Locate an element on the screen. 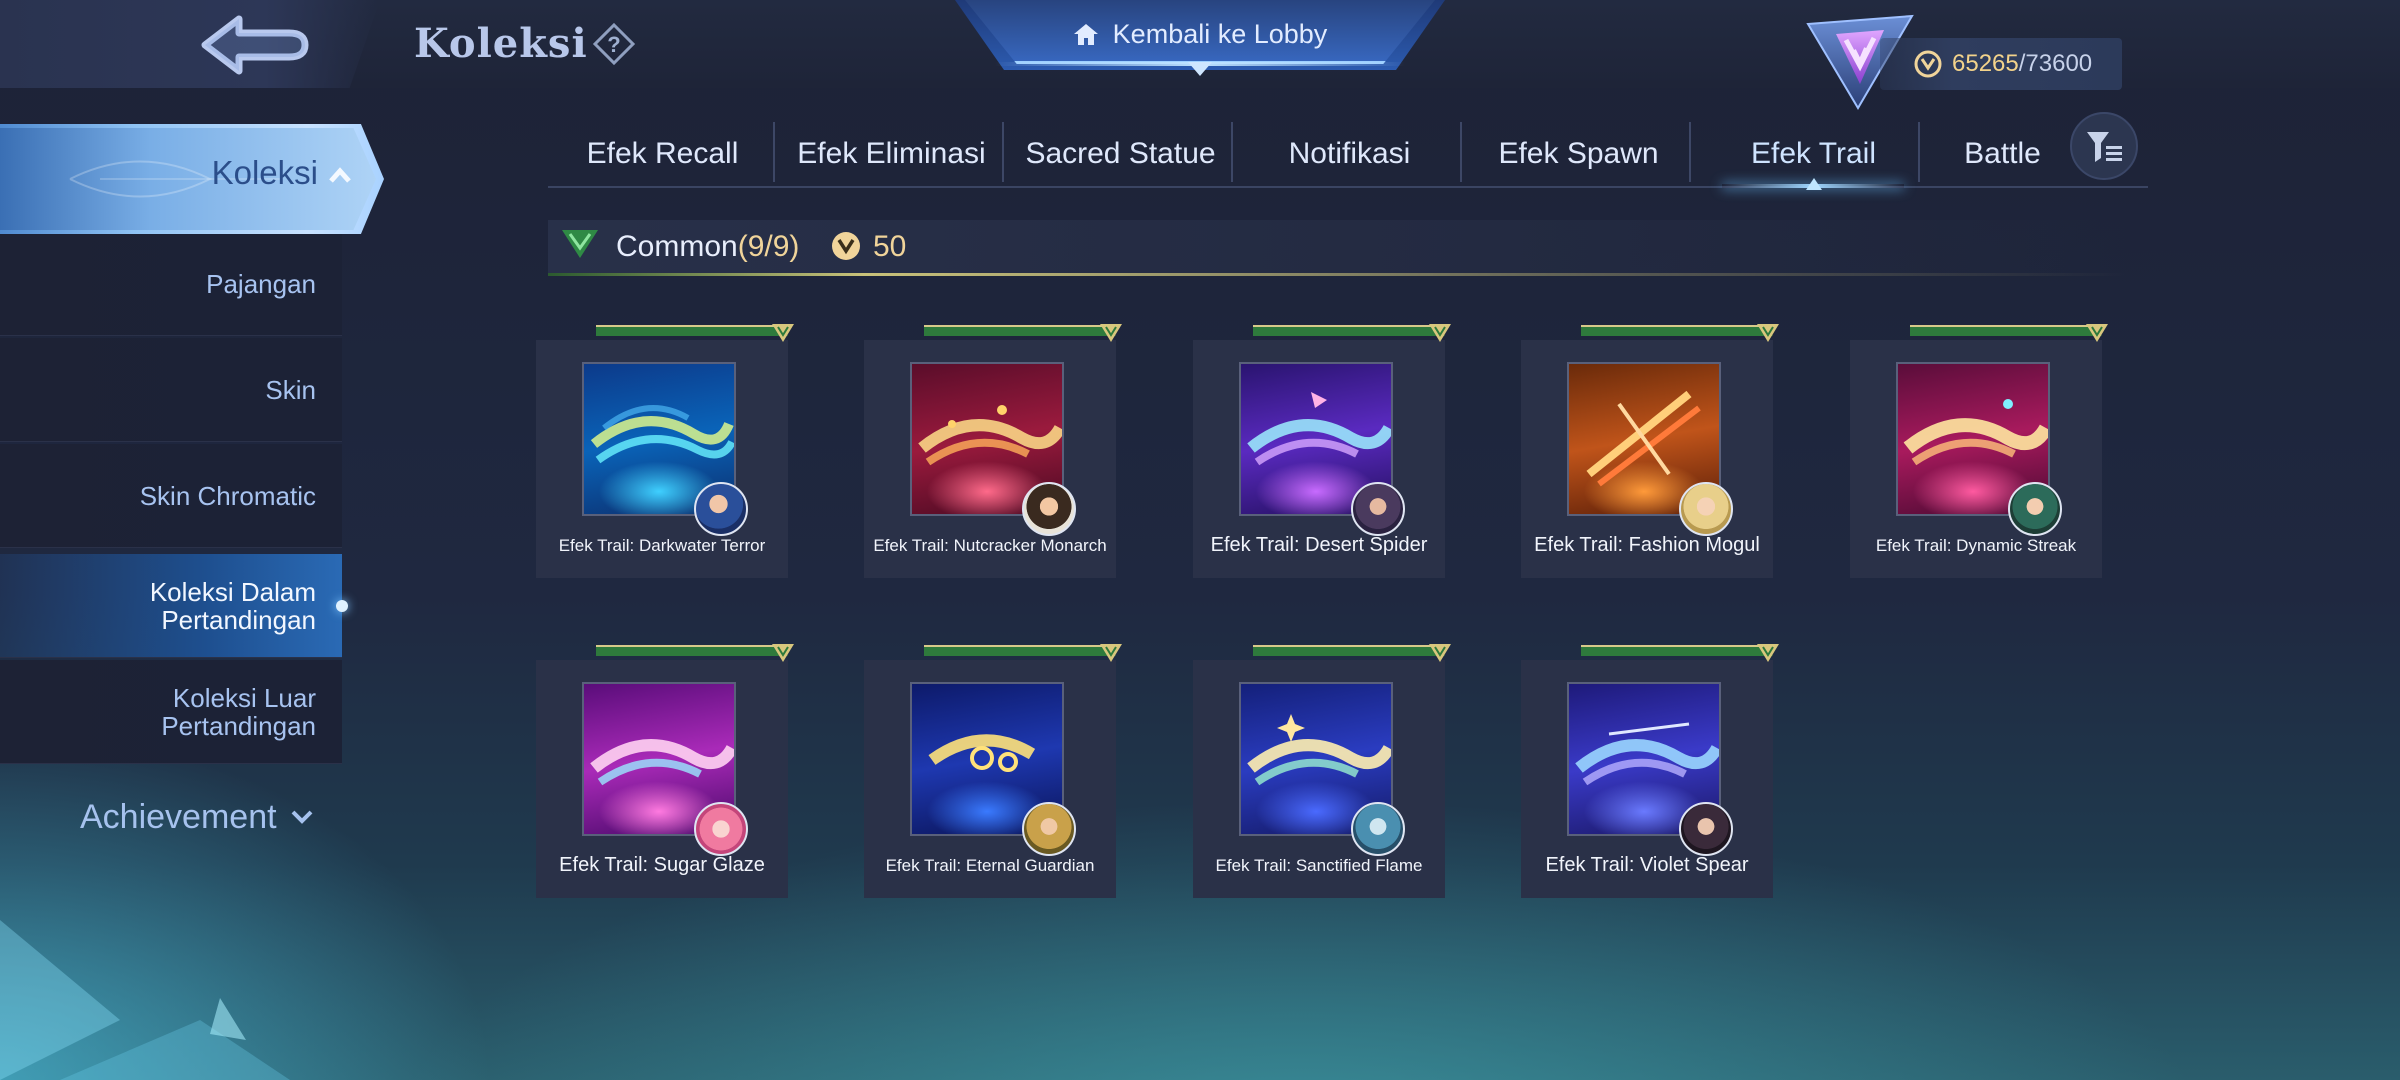 The image size is (2400, 1080). trail-card-desert-spider: Efek Trail: Desert Spider is located at coordinates (1322, 450).